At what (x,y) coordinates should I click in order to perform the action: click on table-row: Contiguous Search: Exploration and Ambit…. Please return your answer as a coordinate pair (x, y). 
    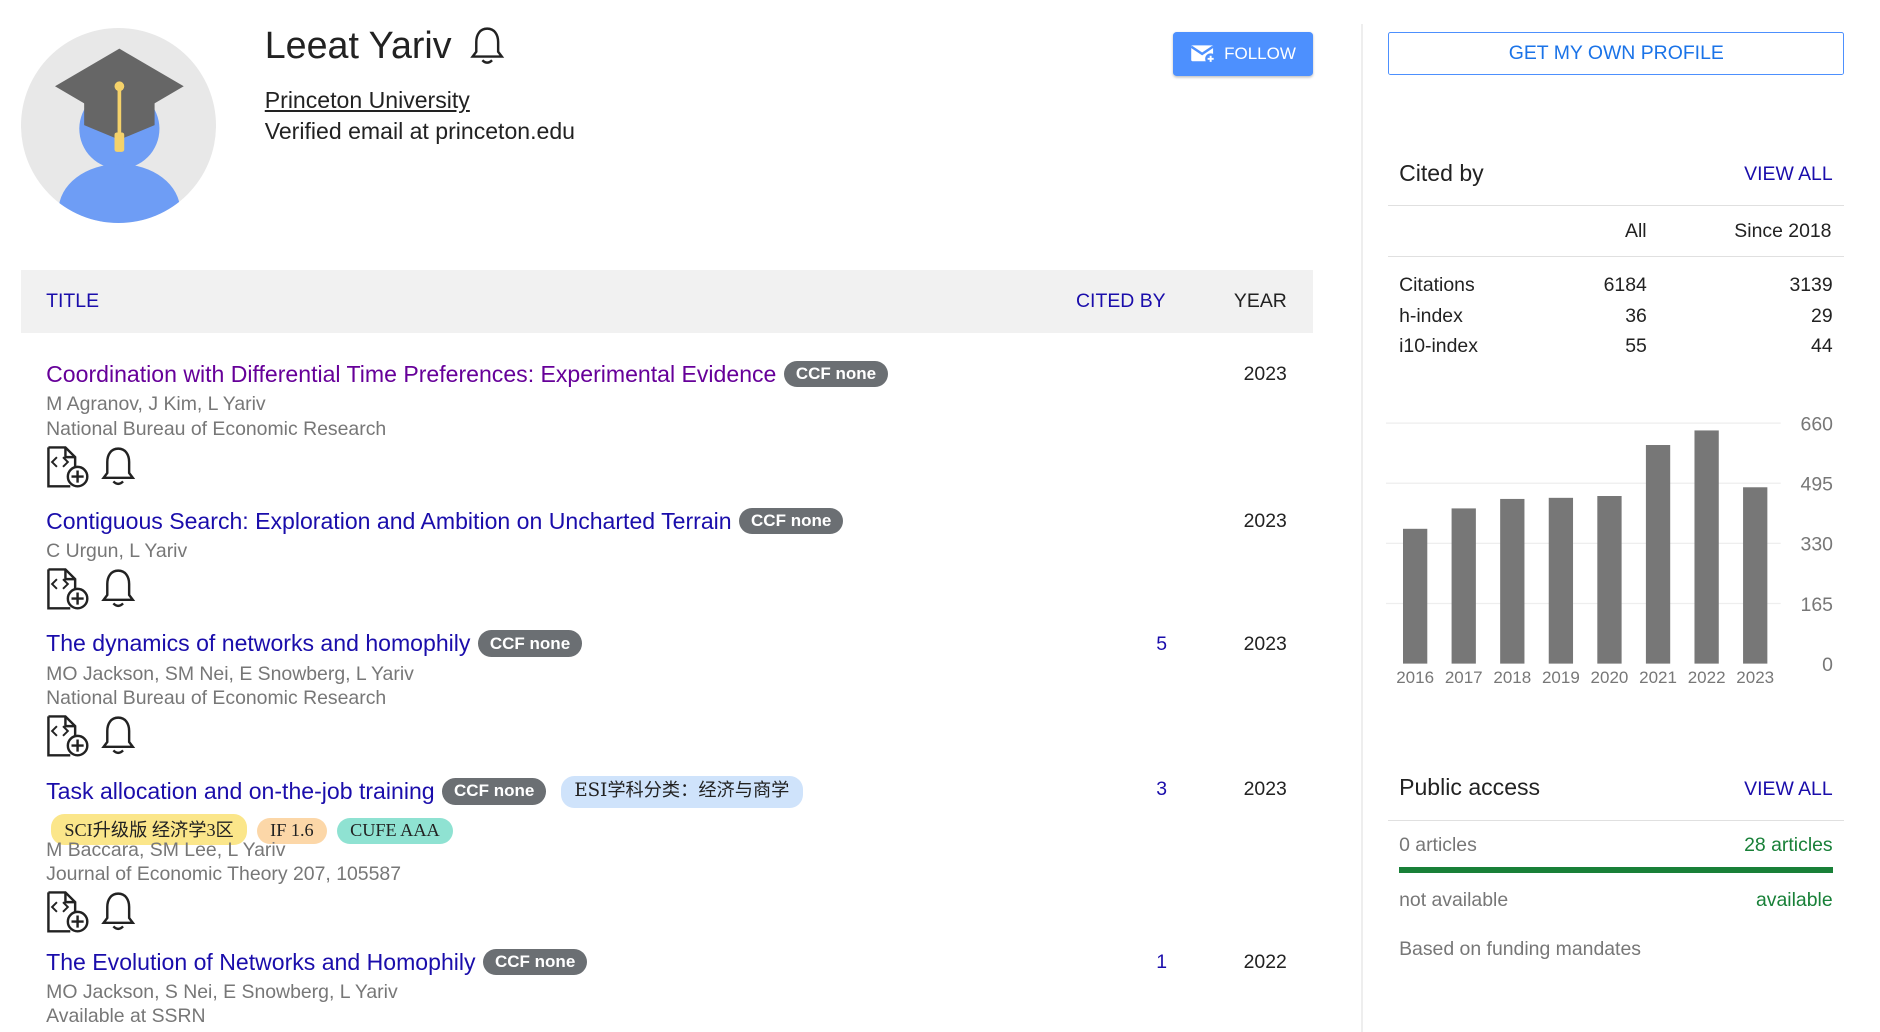
    Looking at the image, I should click on (671, 559).